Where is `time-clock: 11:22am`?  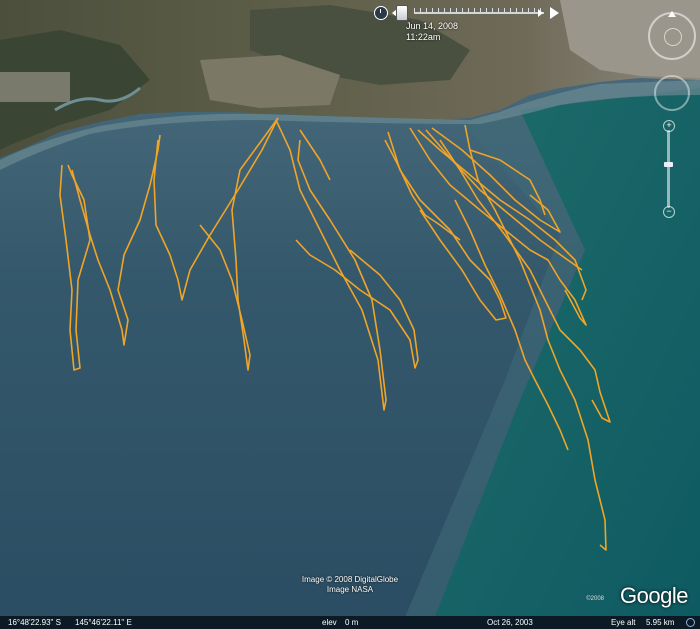
time-clock: 11:22am is located at coordinates (423, 37).